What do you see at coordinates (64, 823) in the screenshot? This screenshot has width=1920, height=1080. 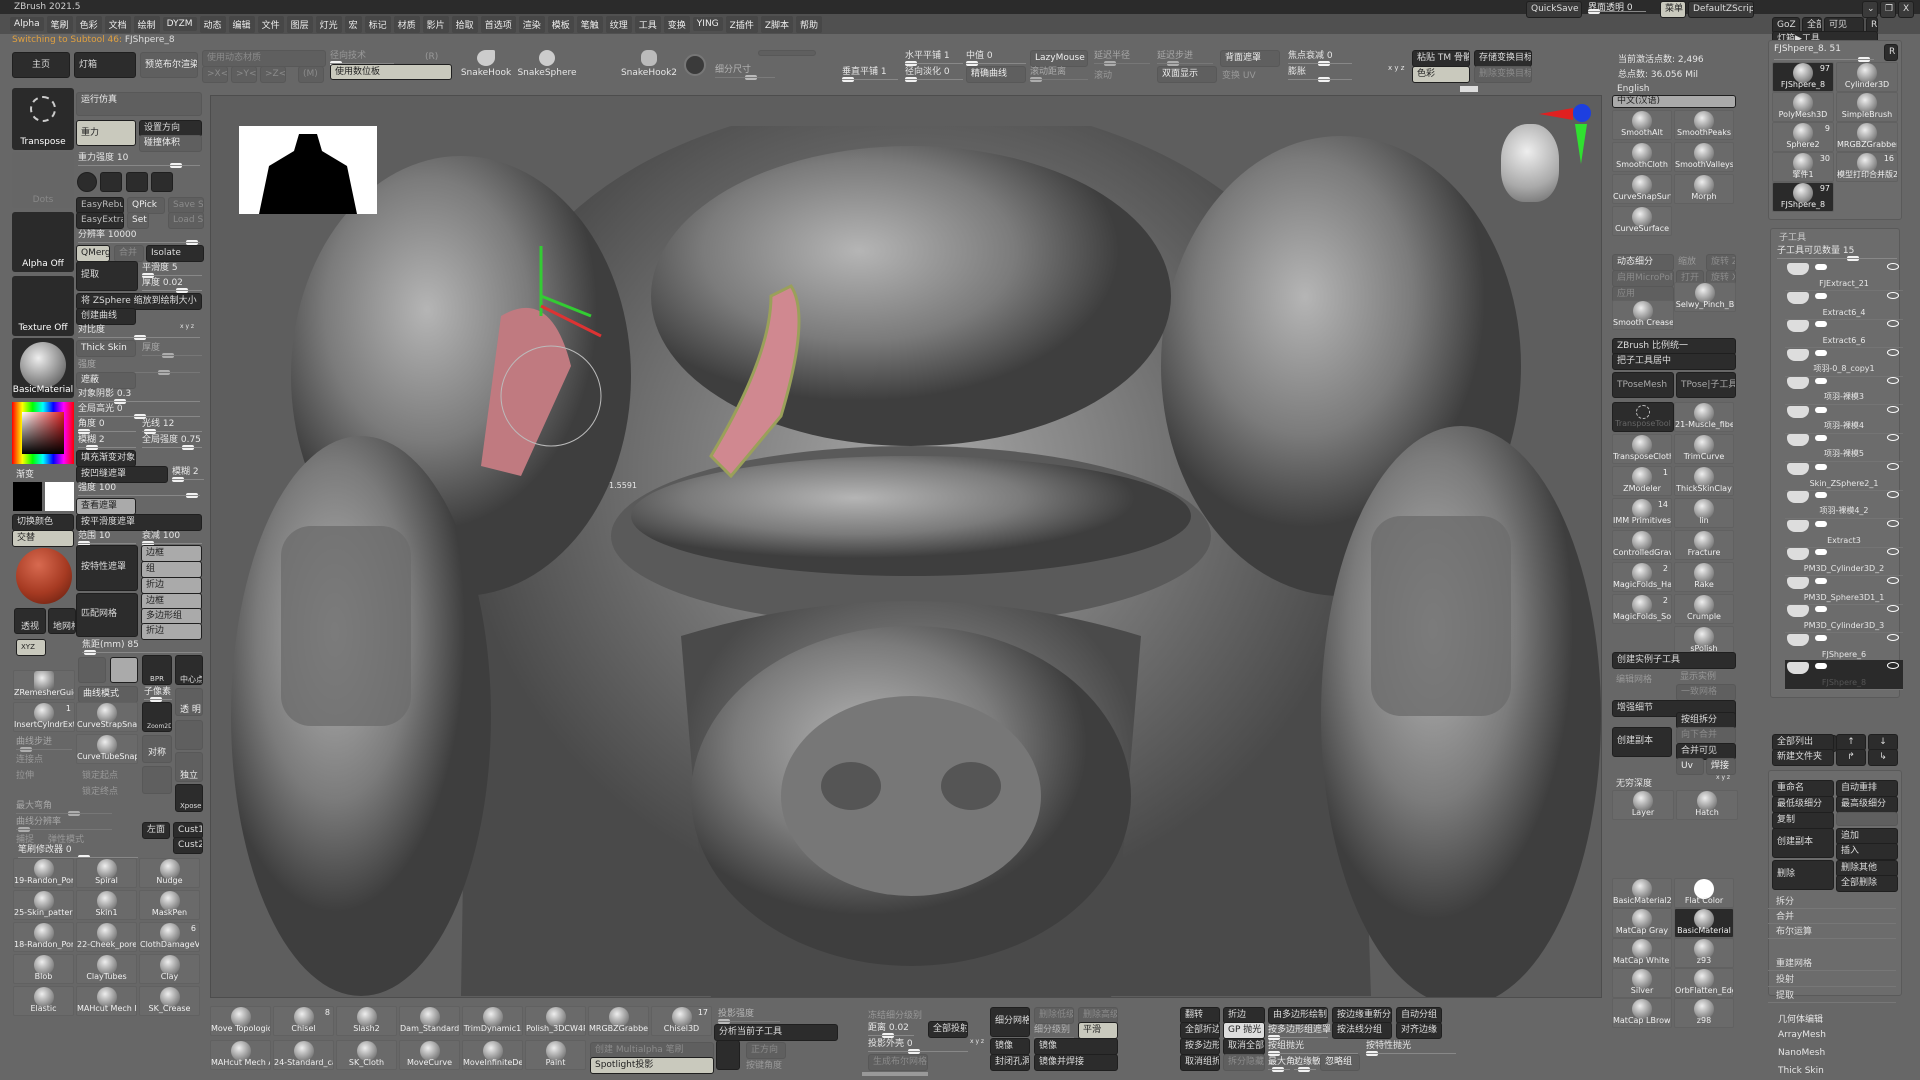 I see `curve-resolution-slider: 曲线分辨率` at bounding box center [64, 823].